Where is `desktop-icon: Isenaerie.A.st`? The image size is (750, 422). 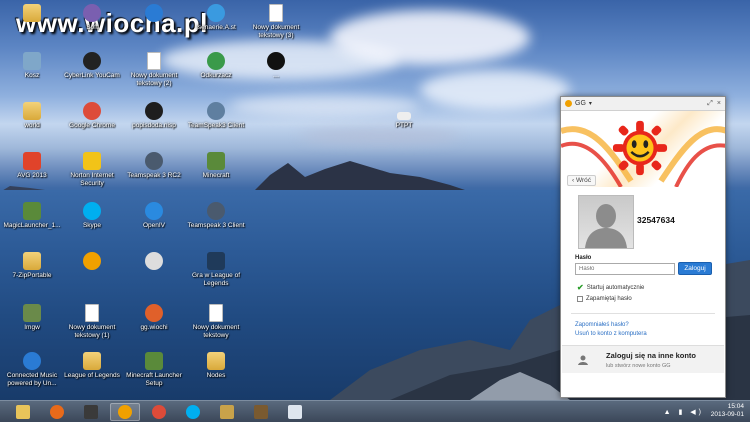 desktop-icon: Isenaerie.A.st is located at coordinates (216, 18).